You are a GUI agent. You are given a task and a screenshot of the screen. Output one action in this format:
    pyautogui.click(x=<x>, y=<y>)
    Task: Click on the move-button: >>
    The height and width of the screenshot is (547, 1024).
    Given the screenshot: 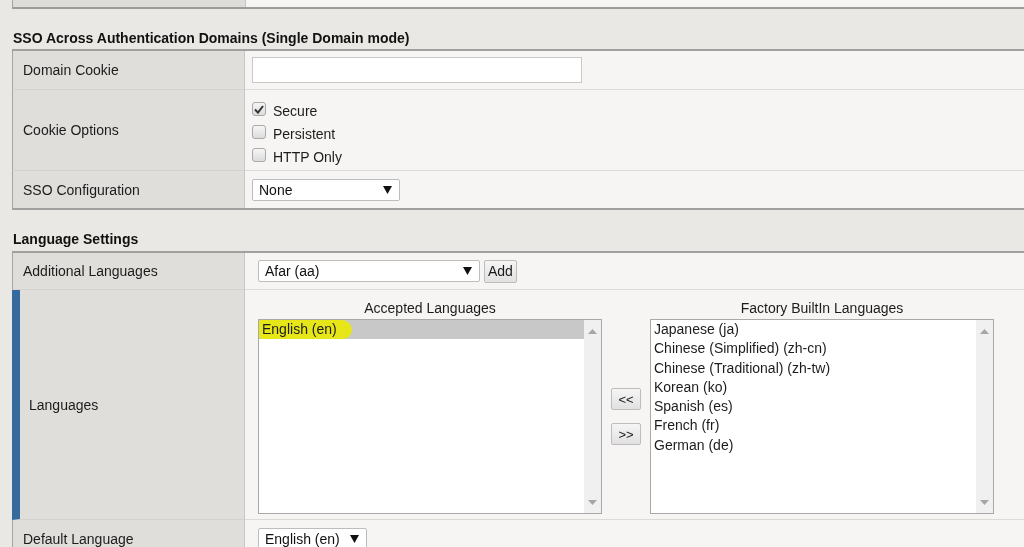 What is the action you would take?
    pyautogui.click(x=626, y=434)
    